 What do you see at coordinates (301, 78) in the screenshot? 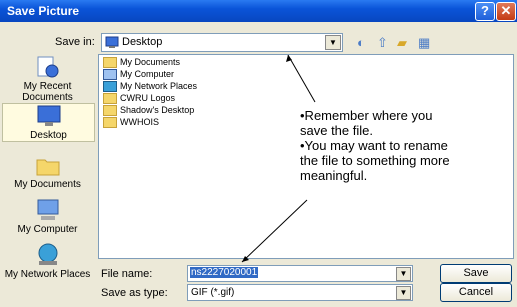
I see `arrow-to-save-in` at bounding box center [301, 78].